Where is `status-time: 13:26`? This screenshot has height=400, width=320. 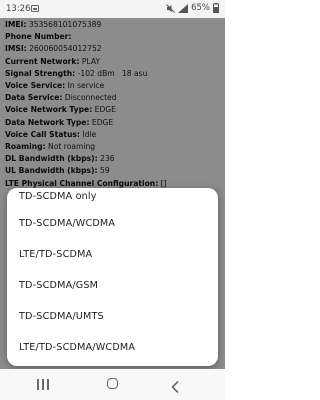
status-time: 13:26 is located at coordinates (18, 9).